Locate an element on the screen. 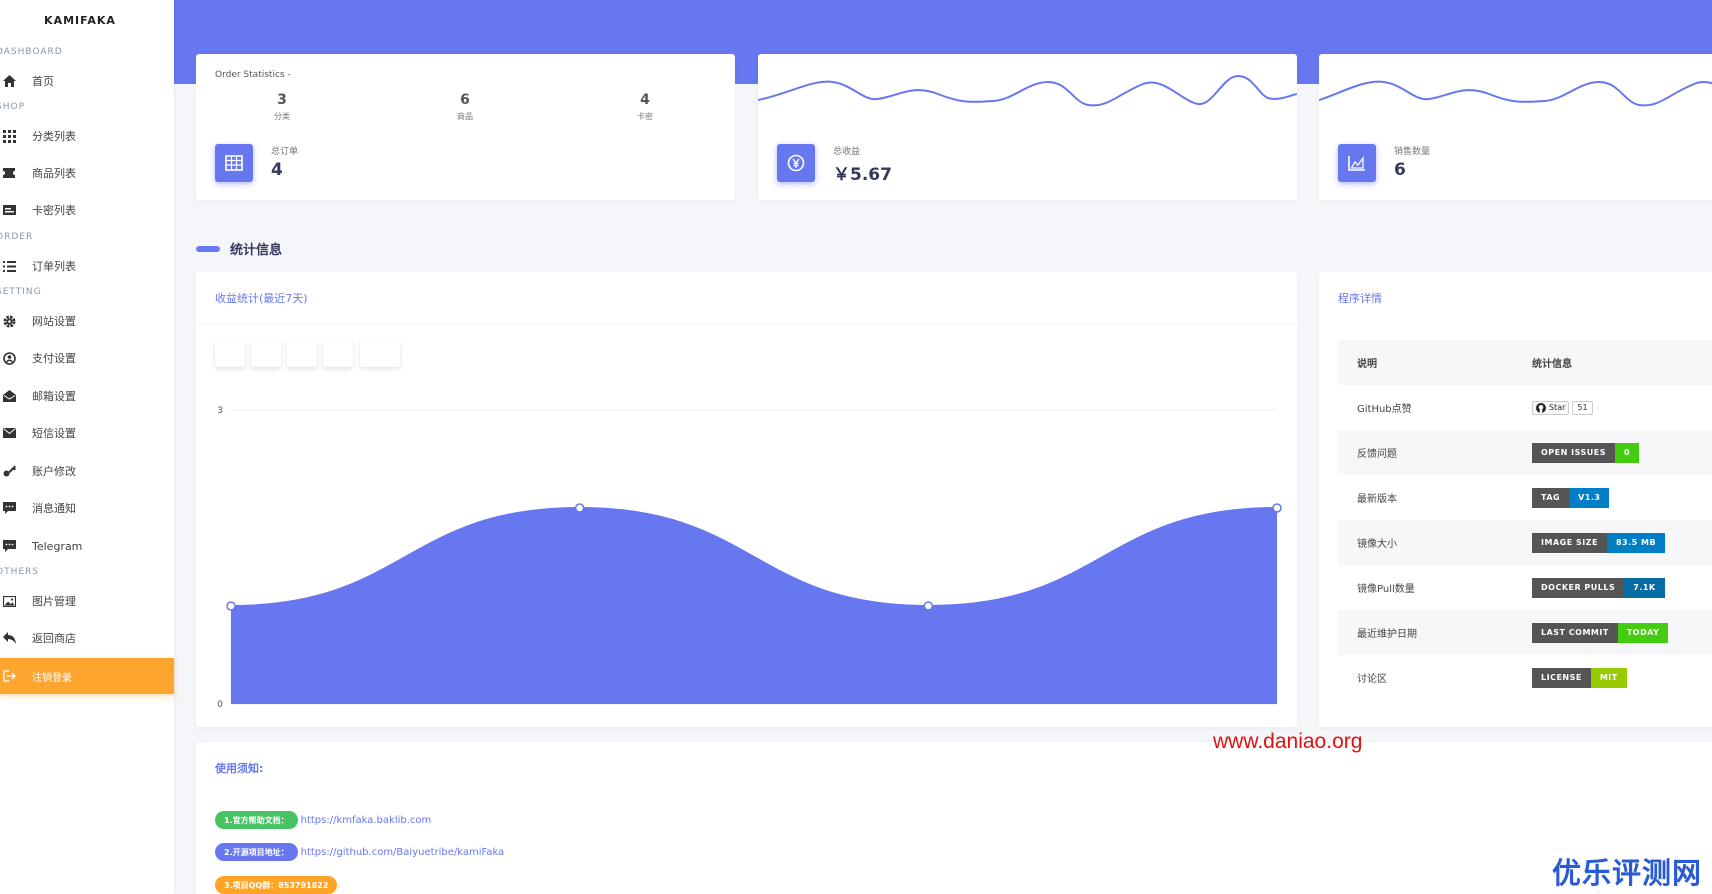 Image resolution: width=1712 pixels, height=894 pixels. stat-value: 6 is located at coordinates (465, 100).